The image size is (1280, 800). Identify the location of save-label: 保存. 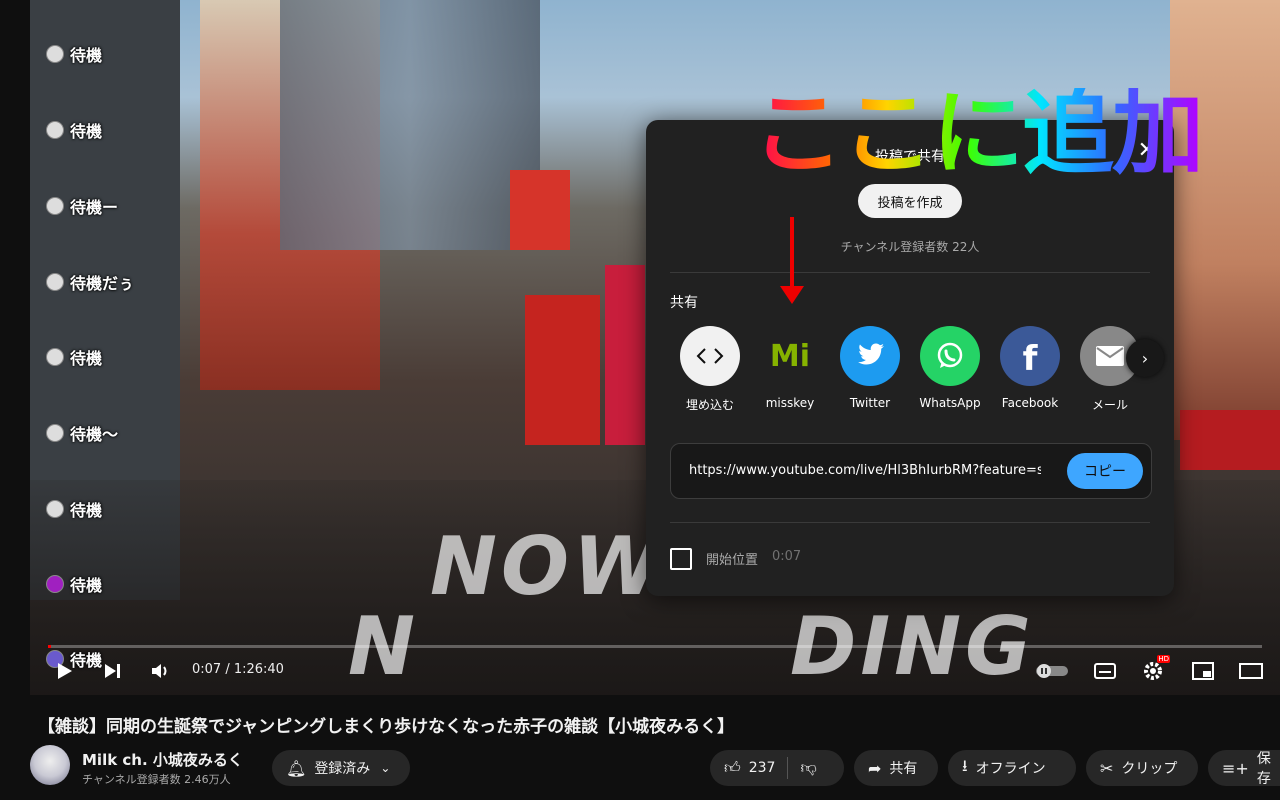
(1263, 769).